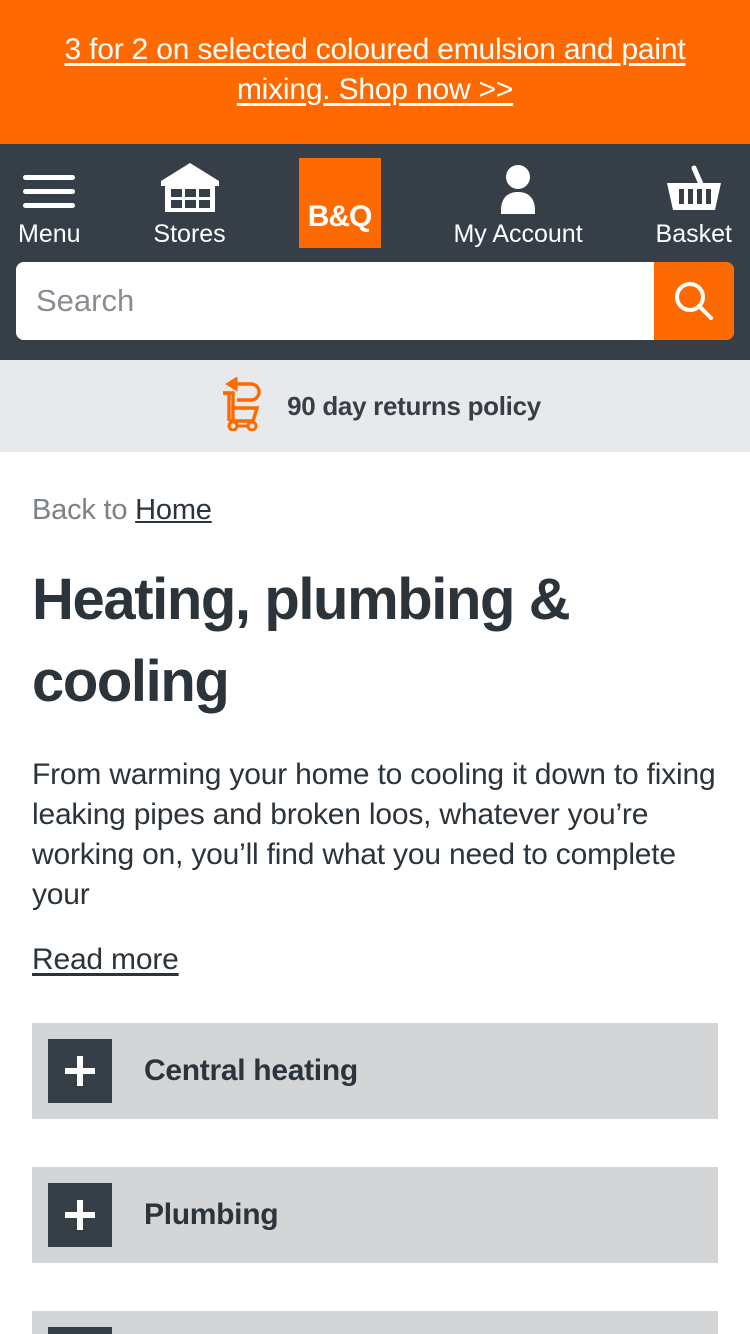 The height and width of the screenshot is (1334, 750). What do you see at coordinates (190, 188) in the screenshot?
I see `store-building-icon` at bounding box center [190, 188].